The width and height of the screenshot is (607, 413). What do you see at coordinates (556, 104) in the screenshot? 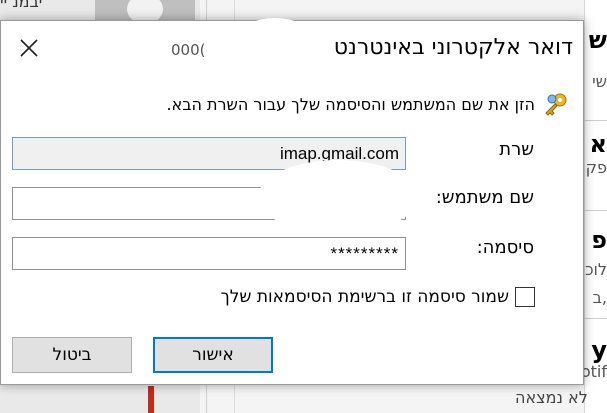
I see `keys-icon` at bounding box center [556, 104].